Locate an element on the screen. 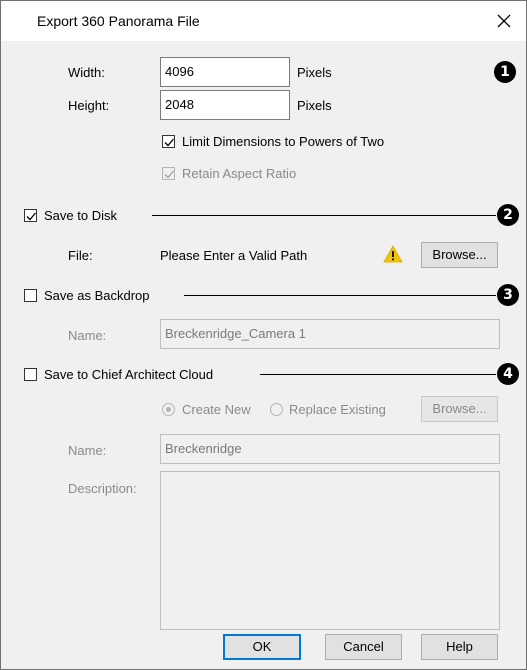 This screenshot has height=670, width=527. callout-2: 2 is located at coordinates (508, 215).